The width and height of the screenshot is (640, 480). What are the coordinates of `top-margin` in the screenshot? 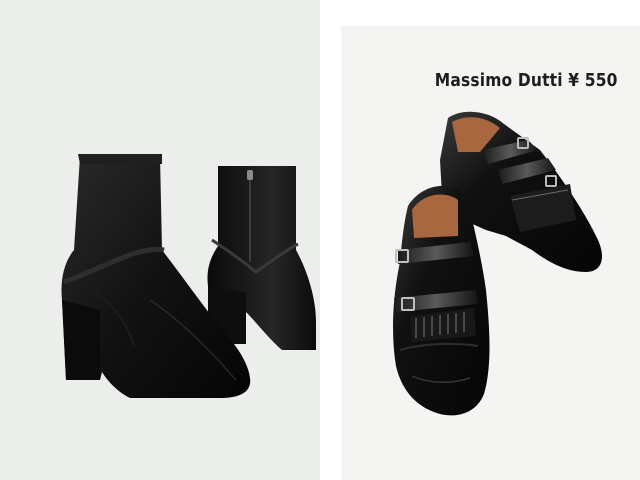 It's located at (490, 13).